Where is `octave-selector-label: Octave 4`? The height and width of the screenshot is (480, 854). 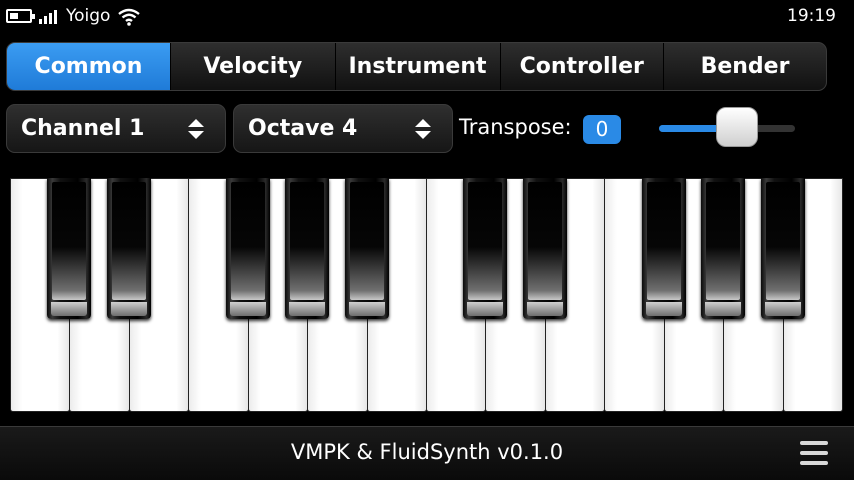
octave-selector-label: Octave 4 is located at coordinates (303, 128).